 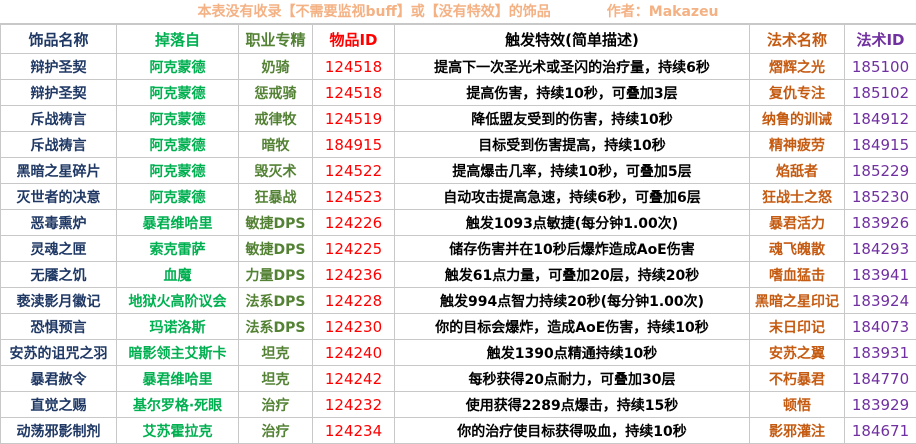 What do you see at coordinates (572, 145) in the screenshot?
I see `cell-effect: 目标受到伤害提高，持续10秒` at bounding box center [572, 145].